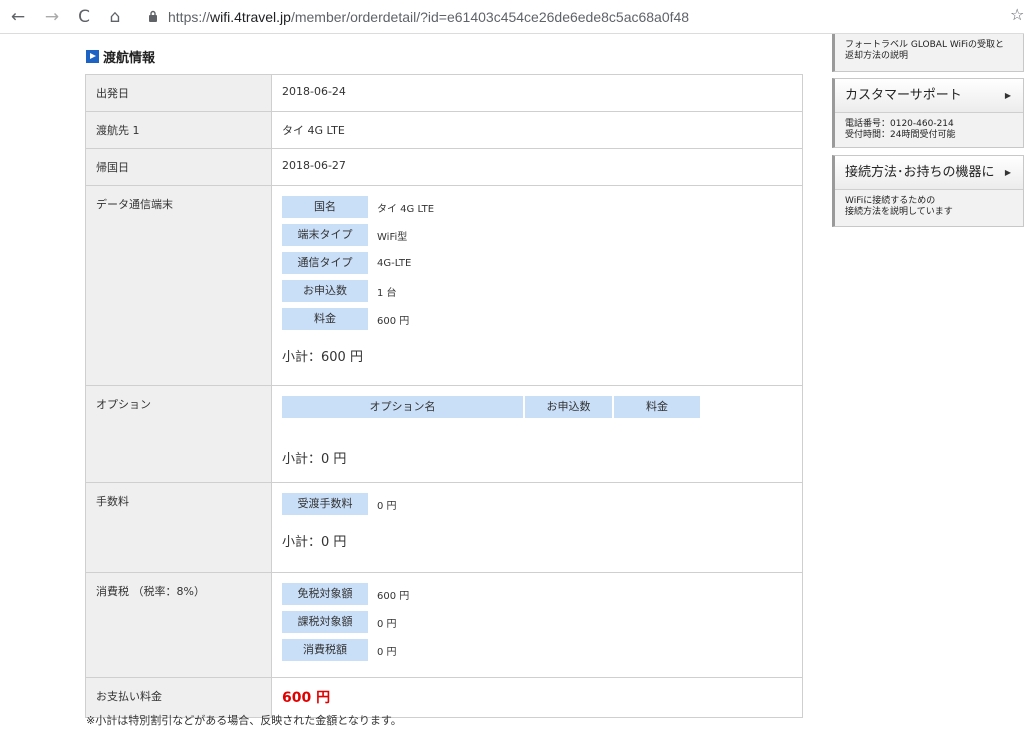 This screenshot has height=738, width=1024. I want to click on support-title: カスタマーサポート, so click(903, 95).